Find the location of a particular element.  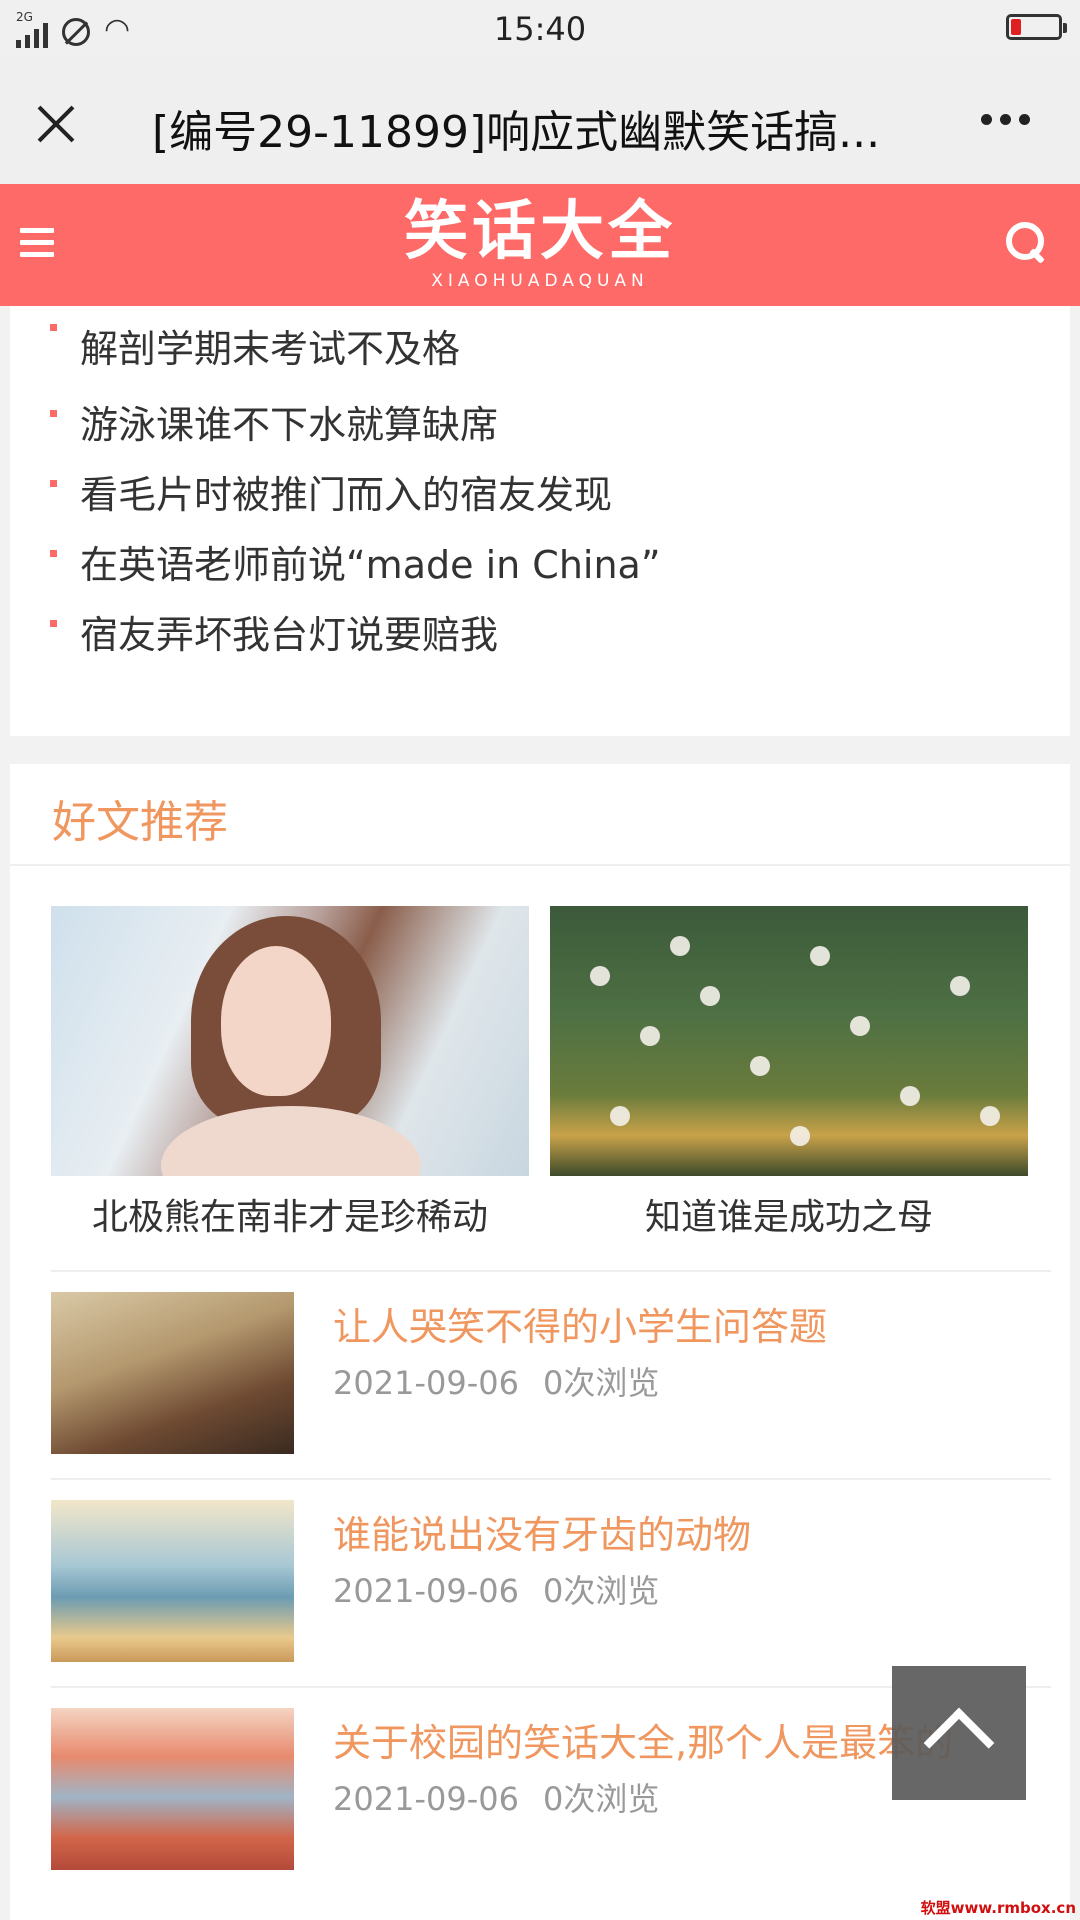

list-item: 在英语老师前说“made in China” is located at coordinates (540, 567).